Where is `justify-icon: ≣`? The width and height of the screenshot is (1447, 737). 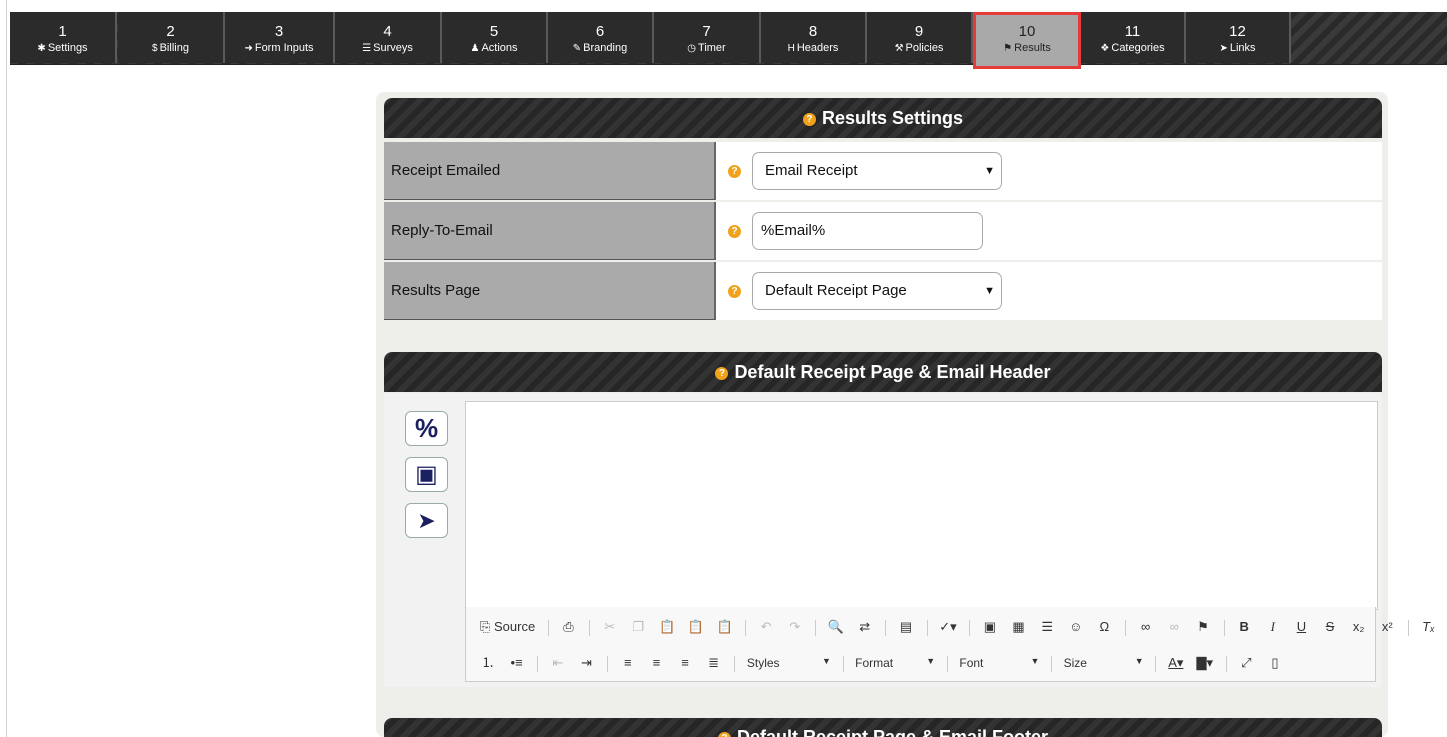 justify-icon: ≣ is located at coordinates (714, 663).